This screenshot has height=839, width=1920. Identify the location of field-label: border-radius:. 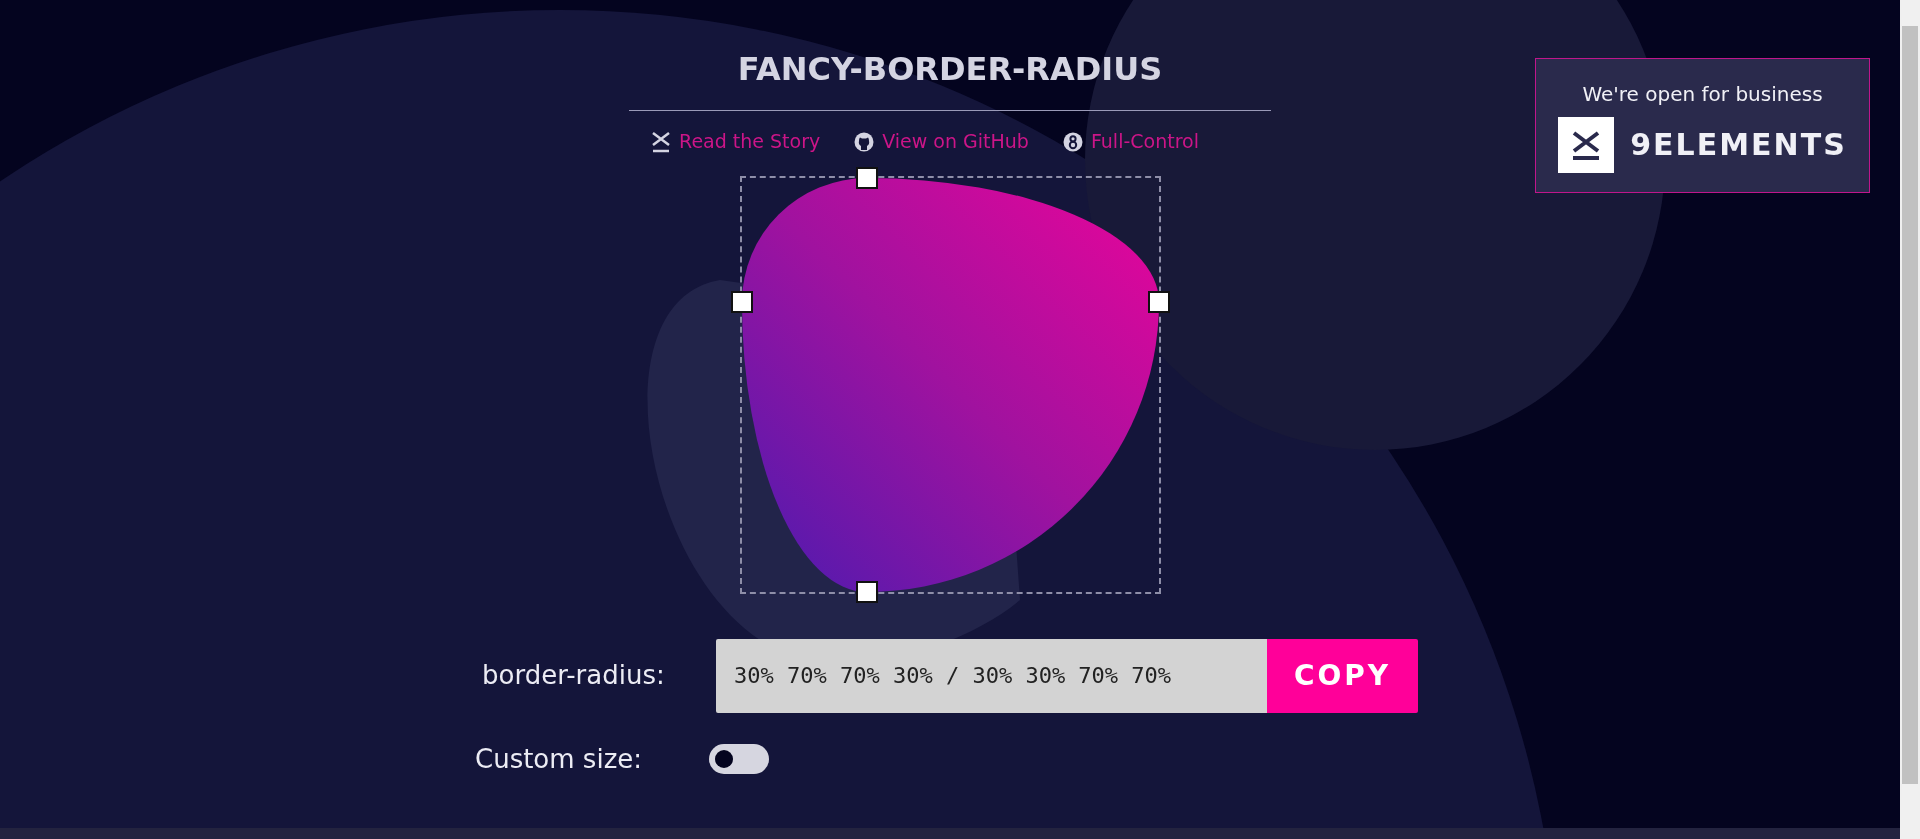
(574, 676).